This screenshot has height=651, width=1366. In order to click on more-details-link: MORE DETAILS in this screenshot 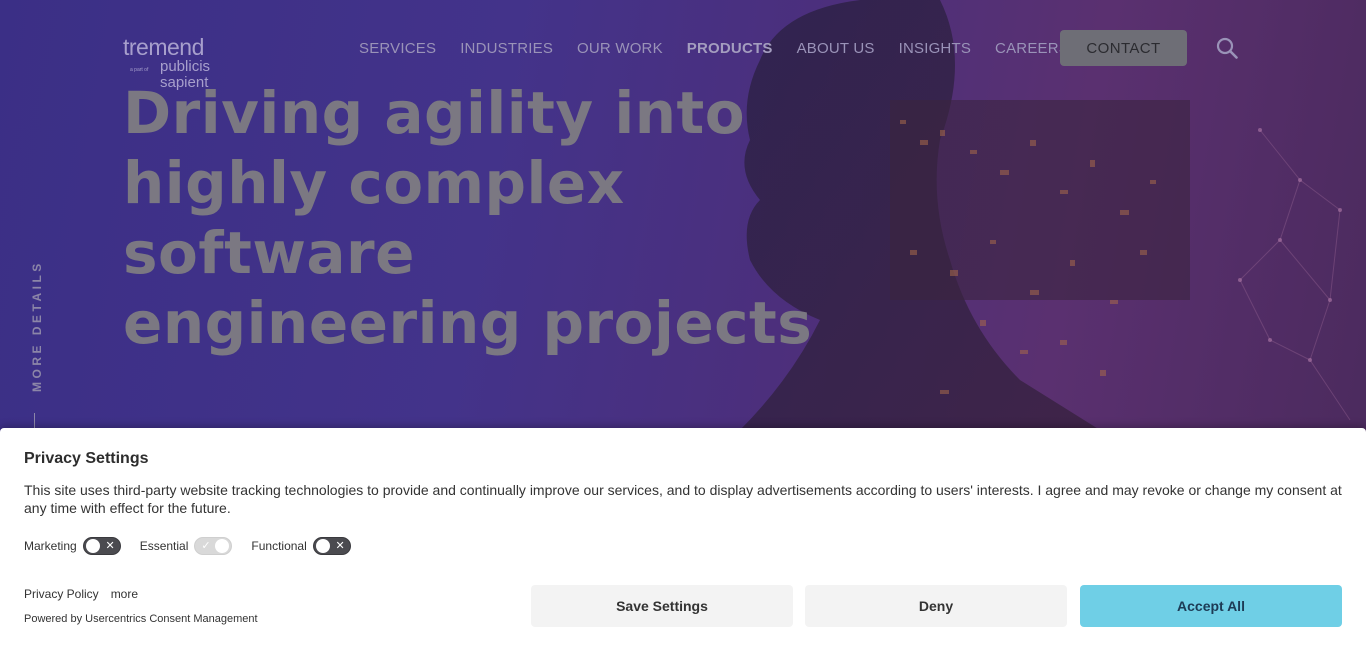, I will do `click(37, 326)`.